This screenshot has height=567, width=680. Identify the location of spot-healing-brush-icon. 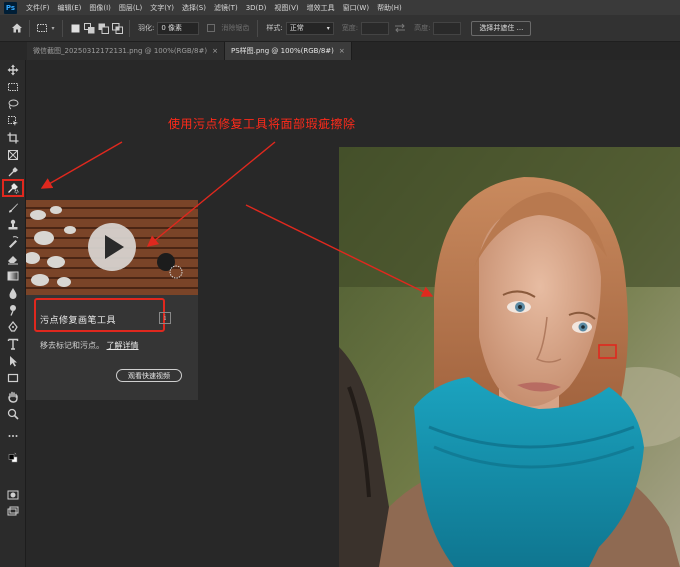
(13, 188).